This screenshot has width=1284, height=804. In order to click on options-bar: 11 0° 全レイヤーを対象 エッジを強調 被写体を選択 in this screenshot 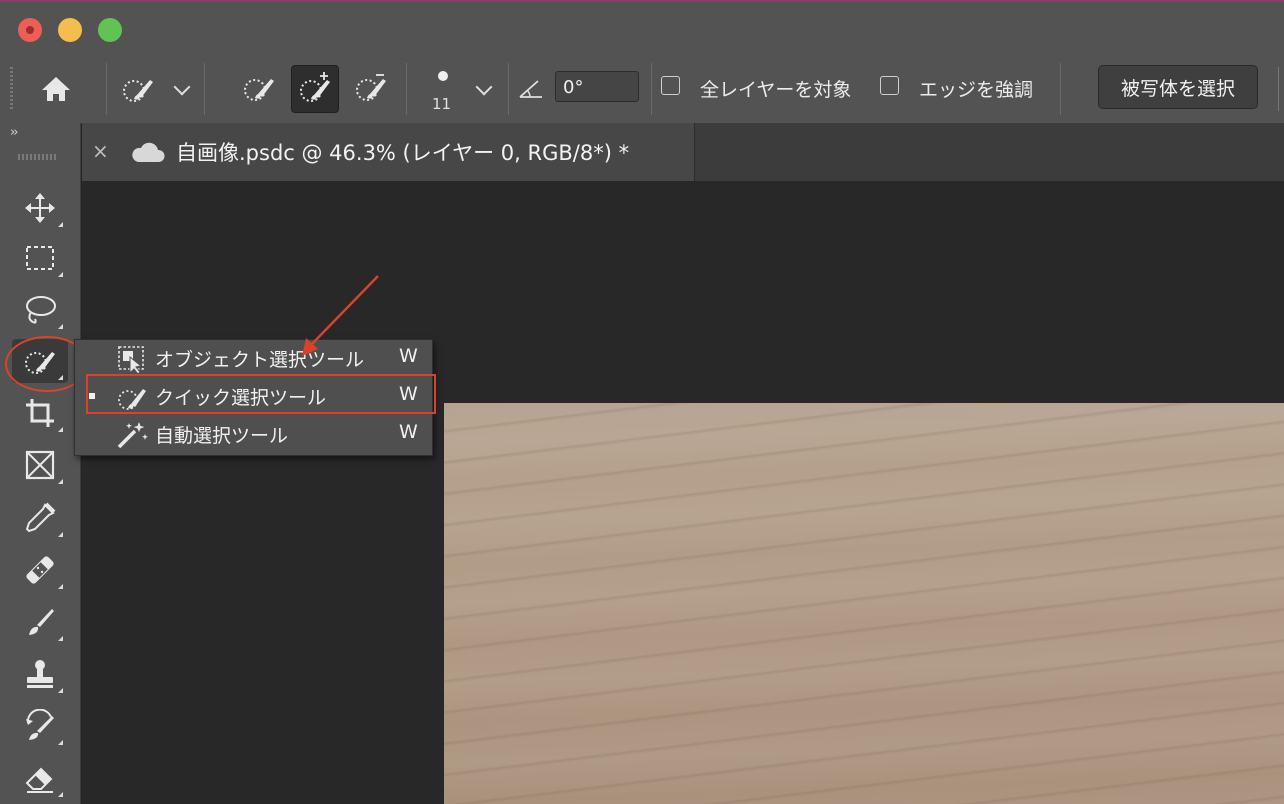, I will do `click(642, 89)`.